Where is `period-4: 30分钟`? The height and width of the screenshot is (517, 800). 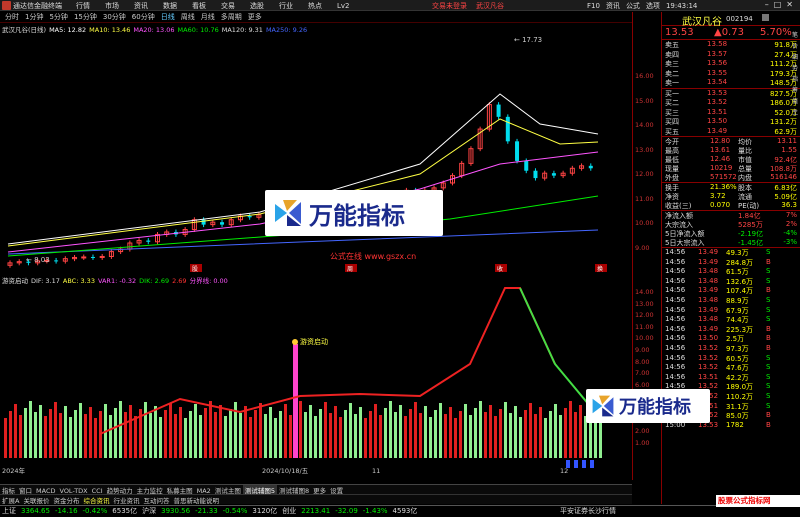
period-4: 30分钟 is located at coordinates (114, 17).